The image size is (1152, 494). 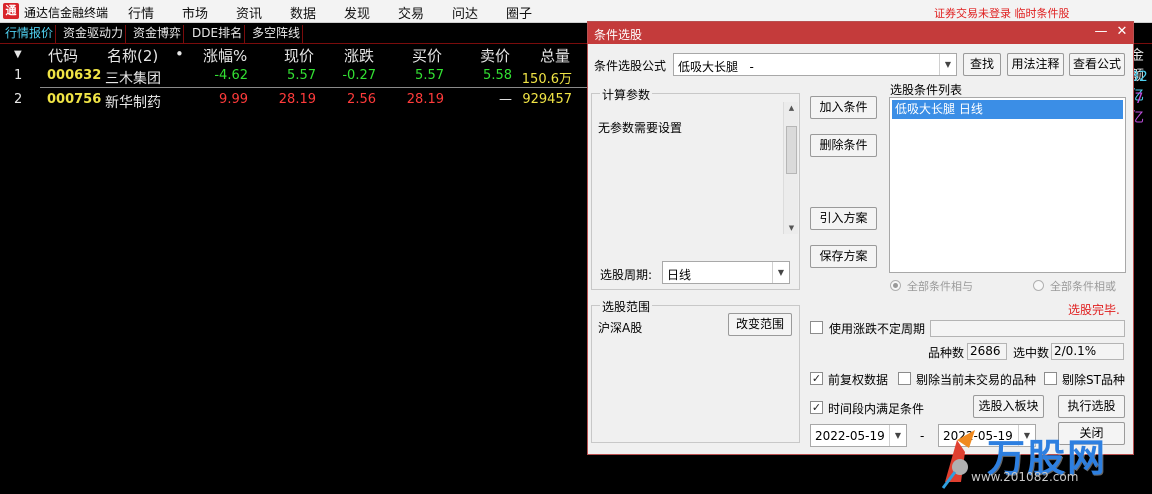 What do you see at coordinates (630, 66) in the screenshot?
I see `formula-label: 条件选股公式` at bounding box center [630, 66].